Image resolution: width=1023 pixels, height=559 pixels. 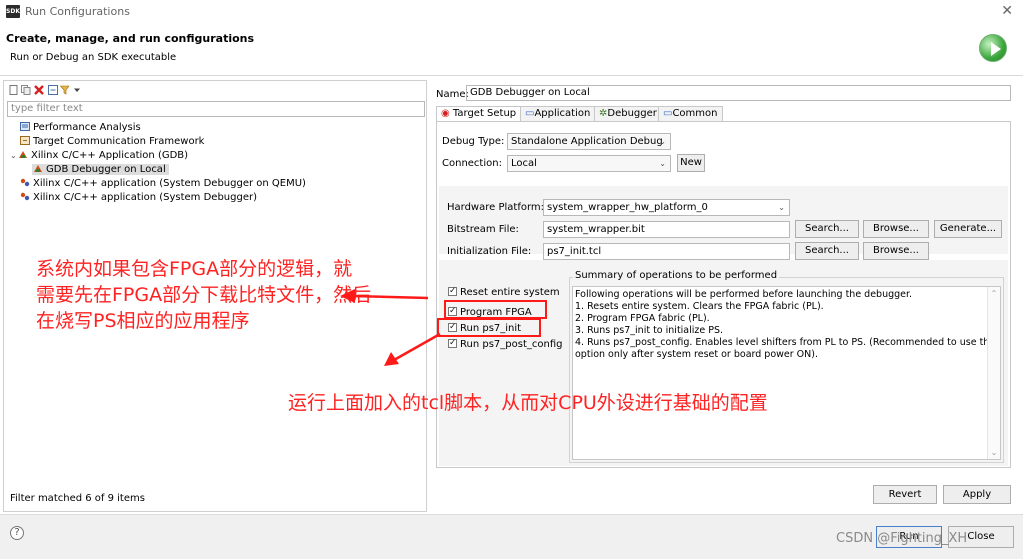 I want to click on arrow-from-run-ps7-init, so click(x=412, y=349).